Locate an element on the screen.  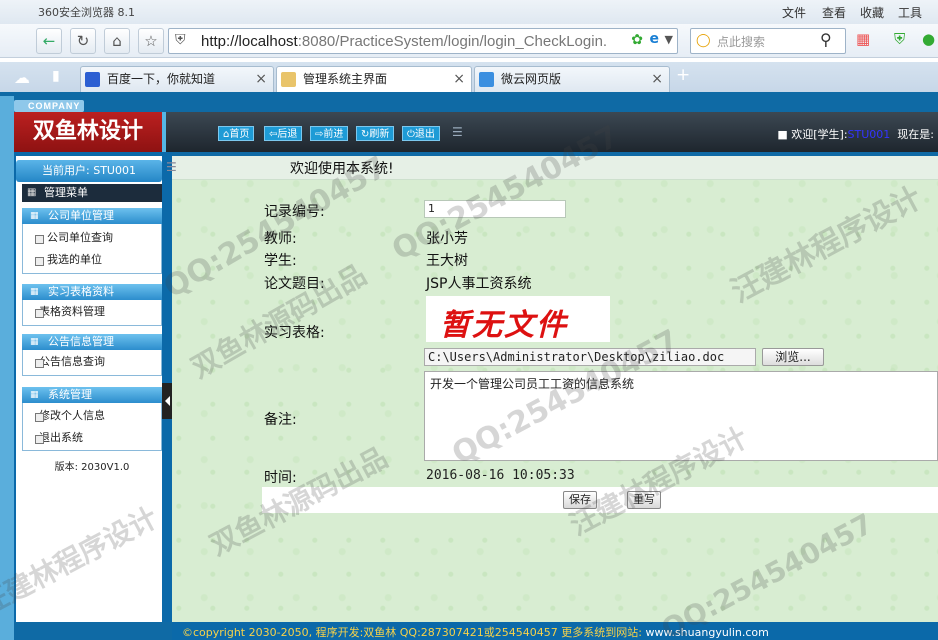
back-arrow-icon: ← is located at coordinates (49, 41).